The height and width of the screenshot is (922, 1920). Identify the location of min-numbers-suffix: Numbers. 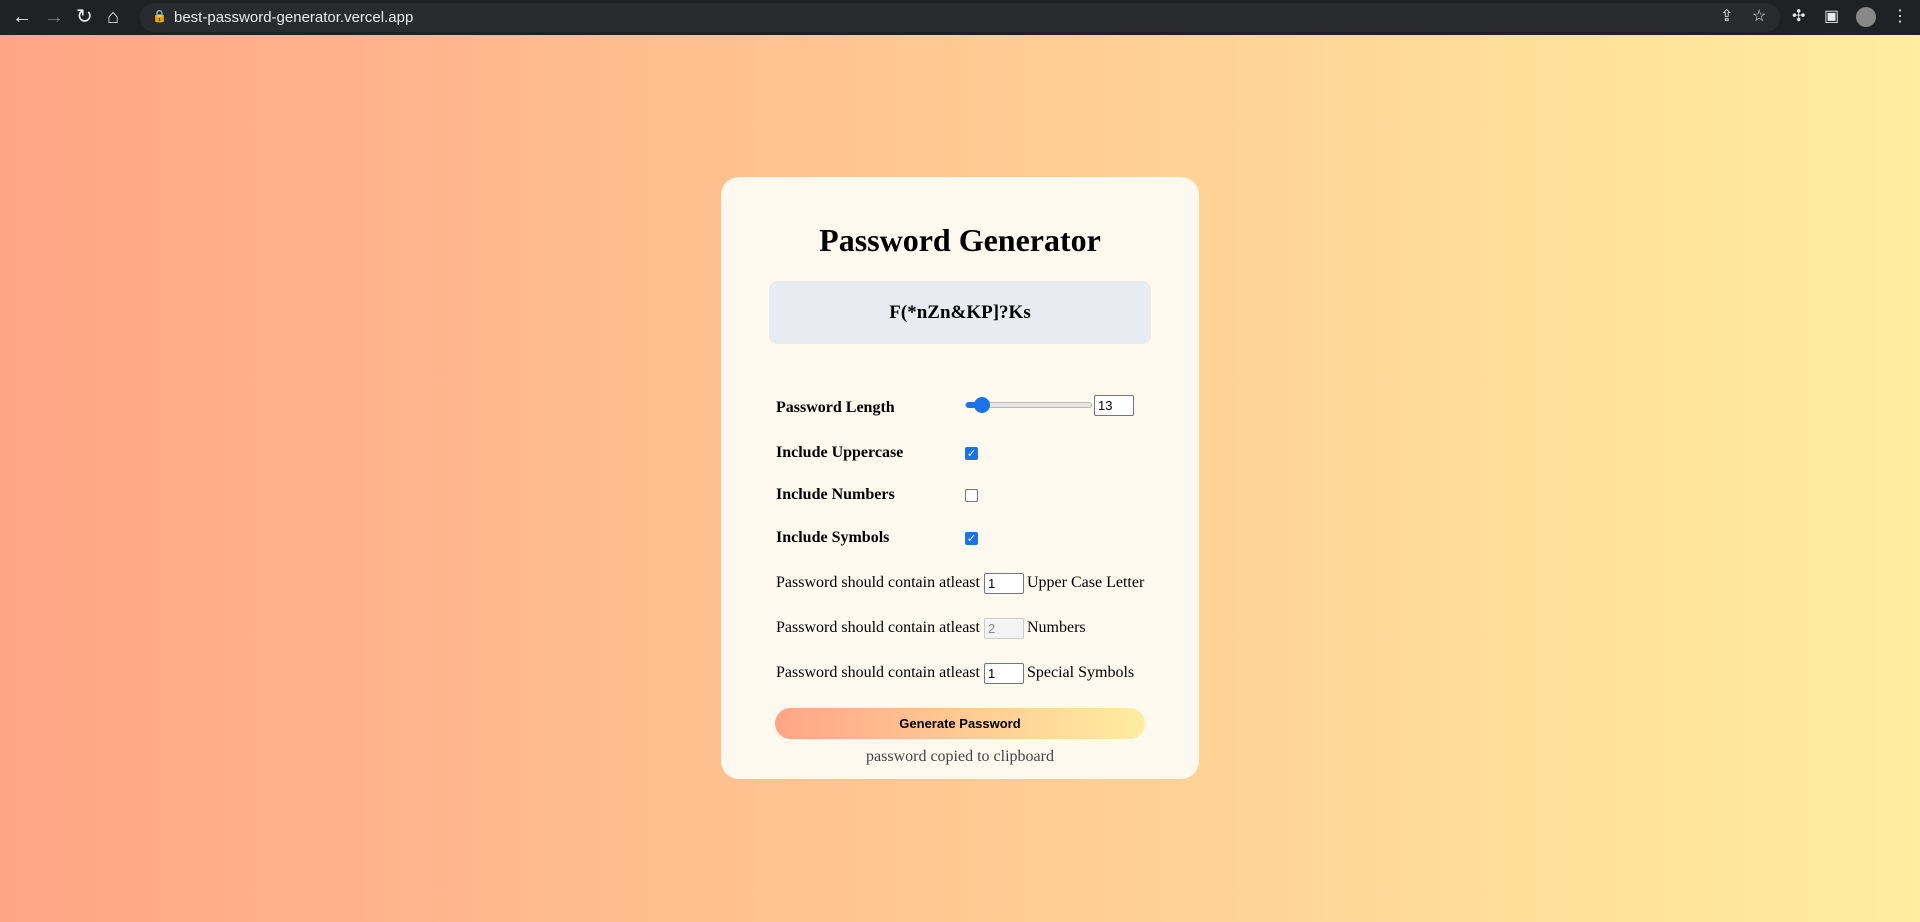
(1056, 627).